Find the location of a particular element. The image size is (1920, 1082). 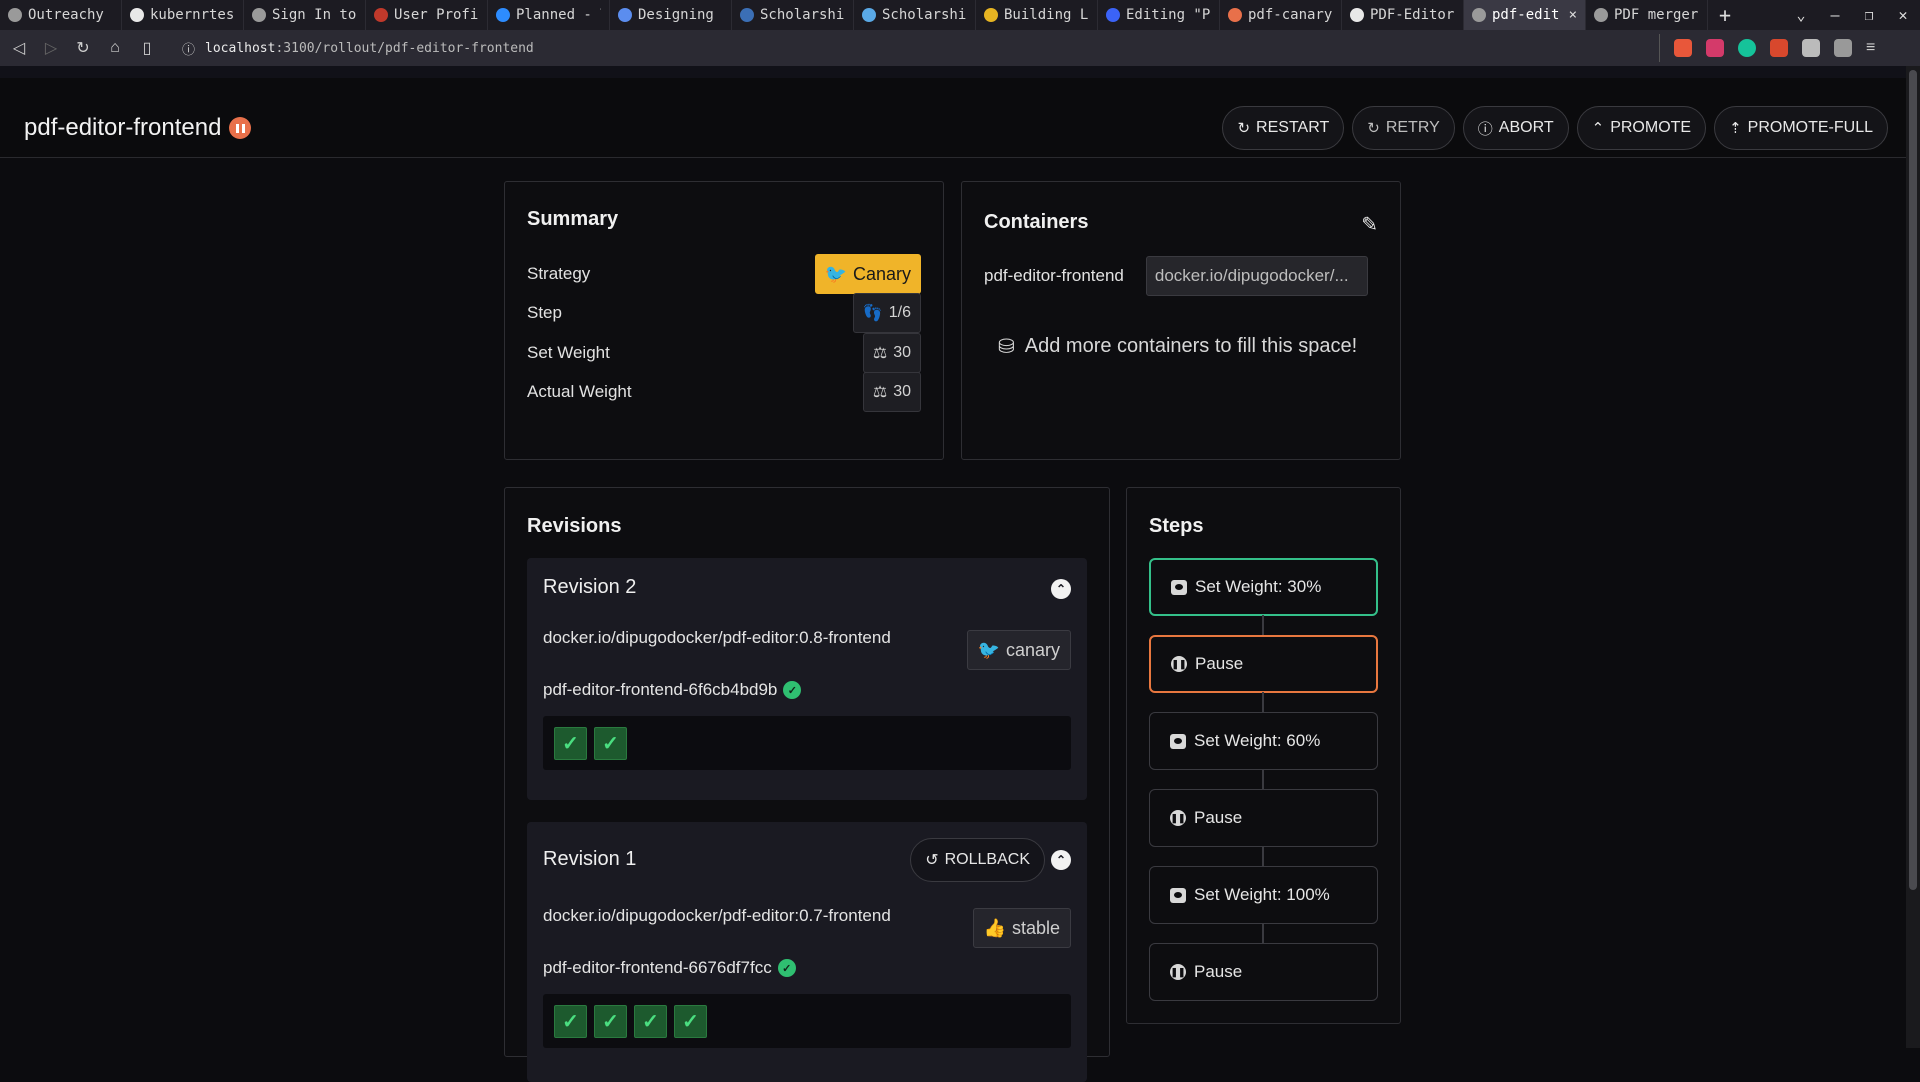

step-item: Set Weight: 30% is located at coordinates (1263, 587).